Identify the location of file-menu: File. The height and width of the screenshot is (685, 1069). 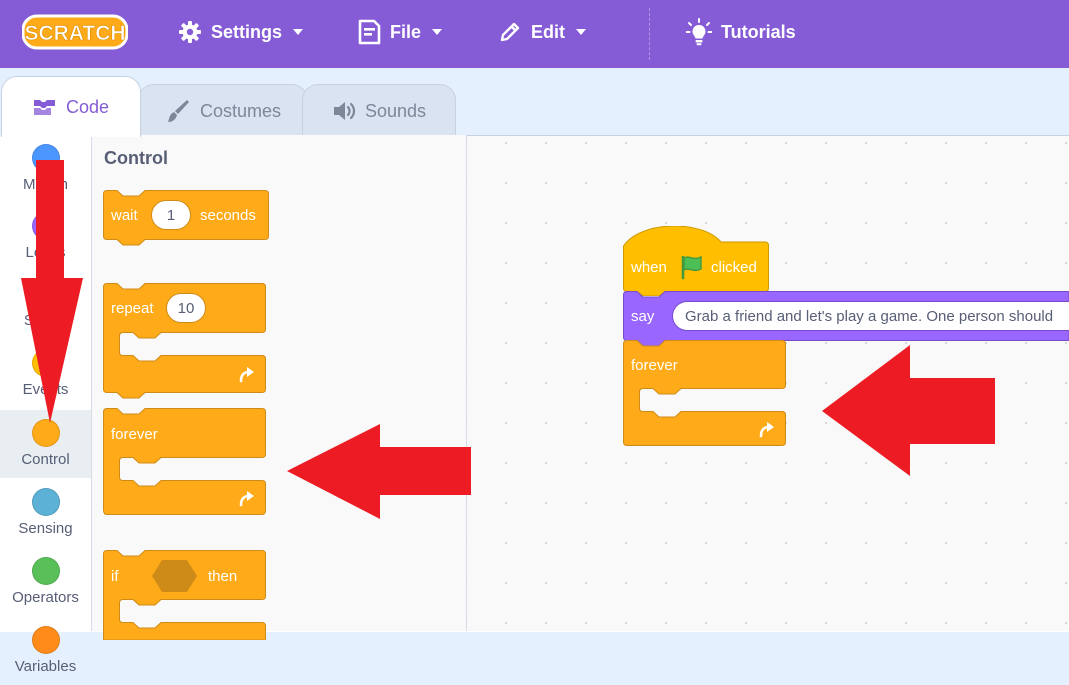
(400, 32).